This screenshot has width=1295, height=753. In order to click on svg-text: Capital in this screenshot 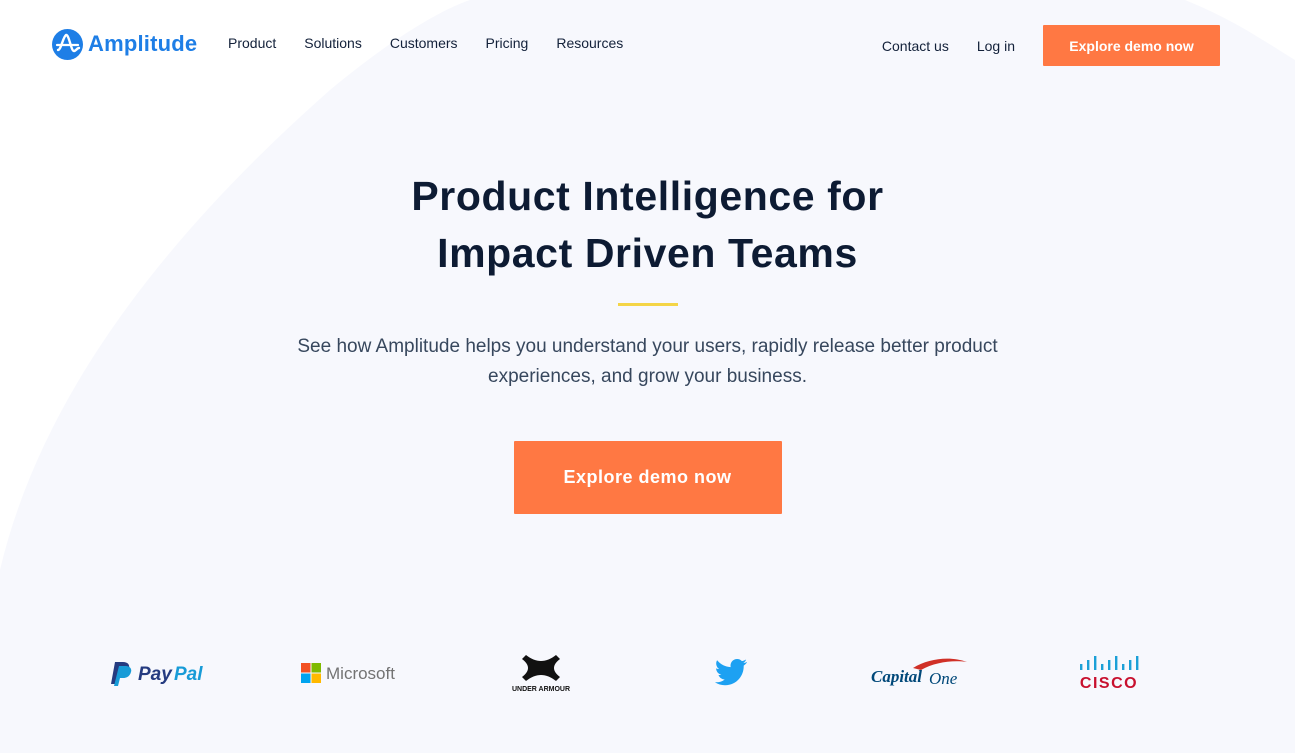, I will do `click(896, 676)`.